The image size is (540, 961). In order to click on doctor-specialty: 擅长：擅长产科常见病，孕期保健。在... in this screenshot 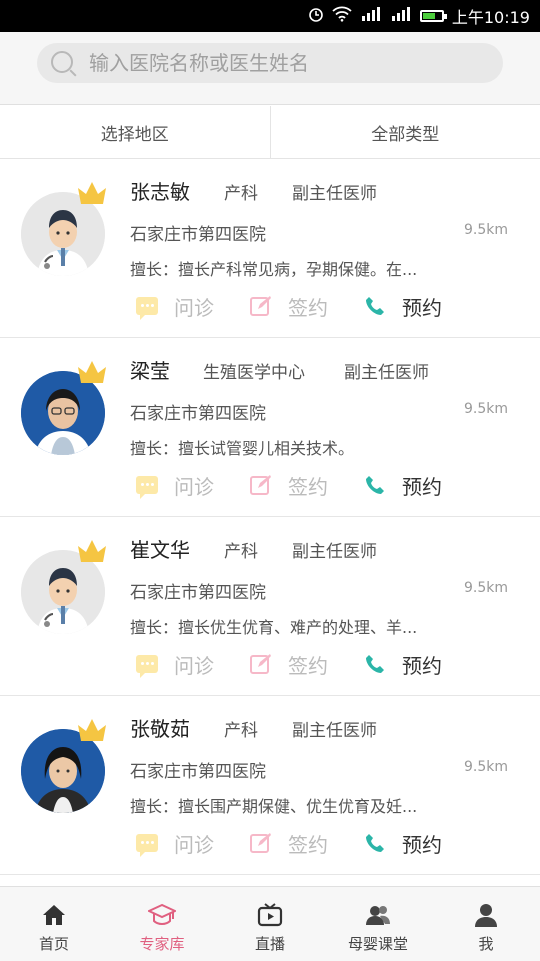, I will do `click(295, 268)`.